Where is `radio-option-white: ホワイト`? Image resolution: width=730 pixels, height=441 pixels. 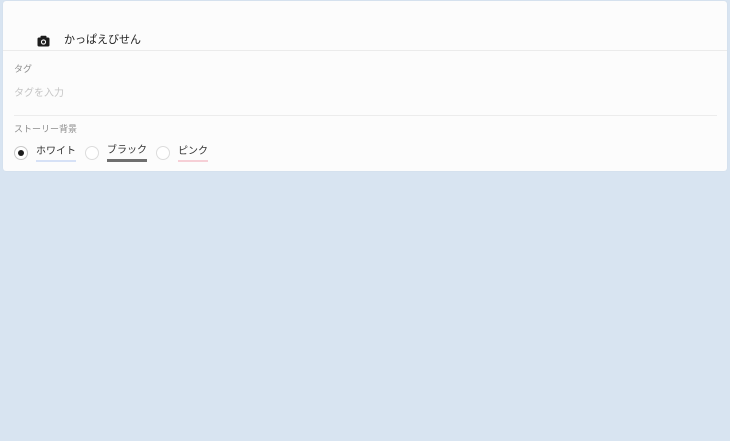 radio-option-white: ホワイト is located at coordinates (45, 153).